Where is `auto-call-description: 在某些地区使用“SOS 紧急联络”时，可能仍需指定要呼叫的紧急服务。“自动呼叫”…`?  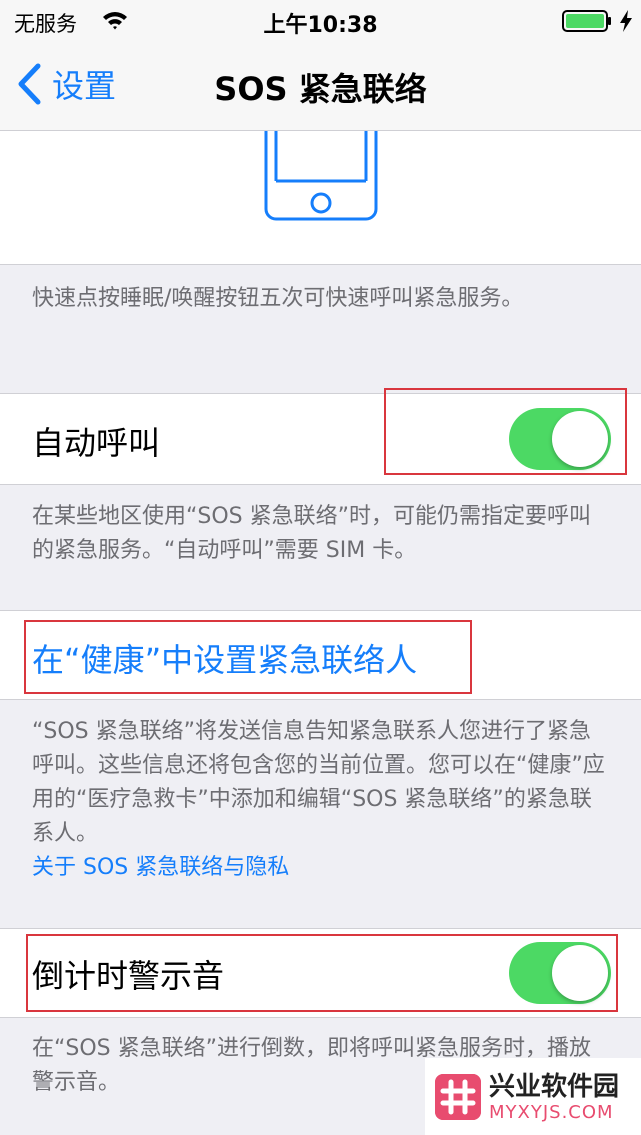
auto-call-description: 在某些地区使用“SOS 紧急联络”时，可能仍需指定要呼叫的紧急服务。“自动呼叫”… is located at coordinates (312, 533).